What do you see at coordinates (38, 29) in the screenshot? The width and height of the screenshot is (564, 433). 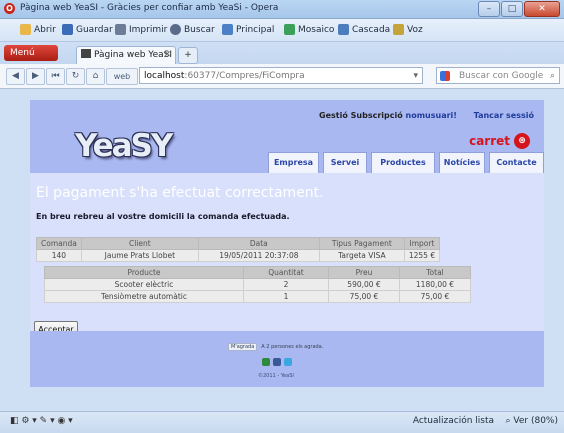 I see `open-button: Abrir` at bounding box center [38, 29].